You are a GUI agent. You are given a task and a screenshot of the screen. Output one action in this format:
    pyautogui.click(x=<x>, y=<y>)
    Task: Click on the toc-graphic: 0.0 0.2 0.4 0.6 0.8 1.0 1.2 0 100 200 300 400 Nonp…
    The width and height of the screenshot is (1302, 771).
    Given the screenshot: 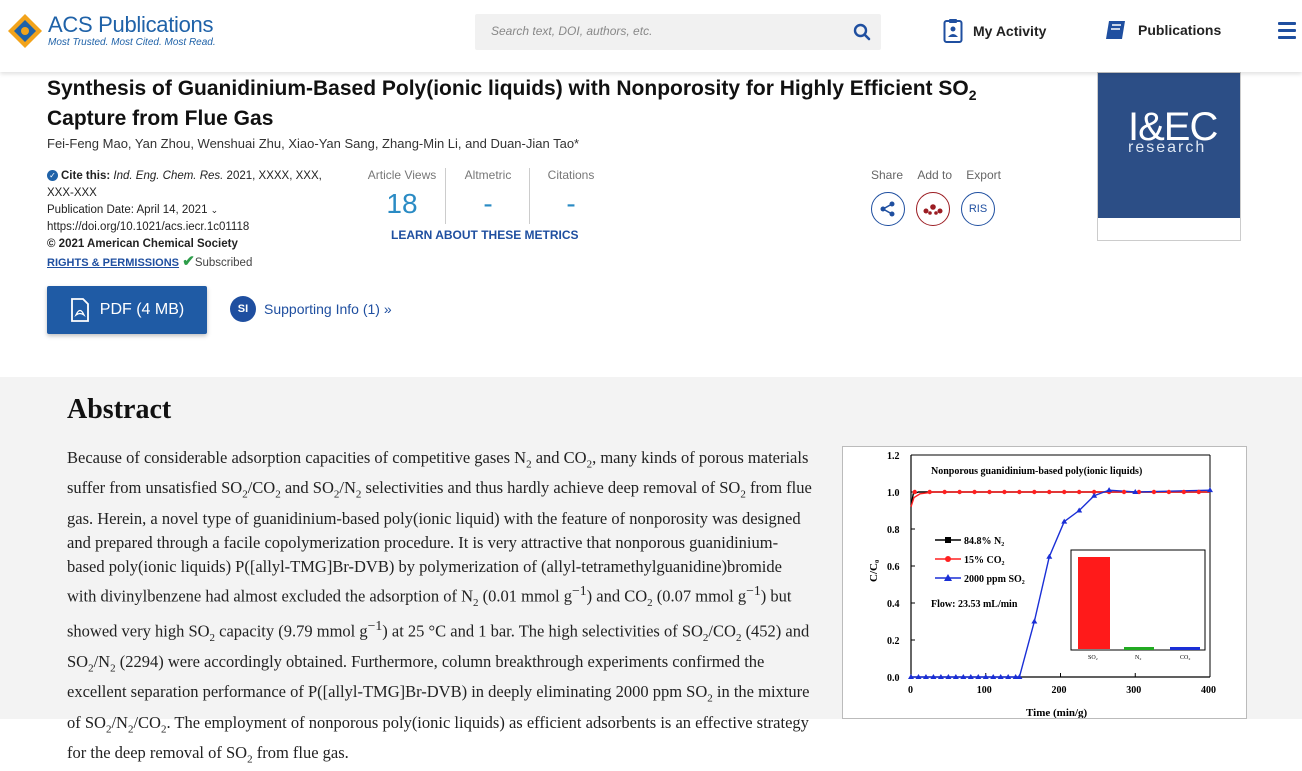 What is the action you would take?
    pyautogui.click(x=1044, y=582)
    